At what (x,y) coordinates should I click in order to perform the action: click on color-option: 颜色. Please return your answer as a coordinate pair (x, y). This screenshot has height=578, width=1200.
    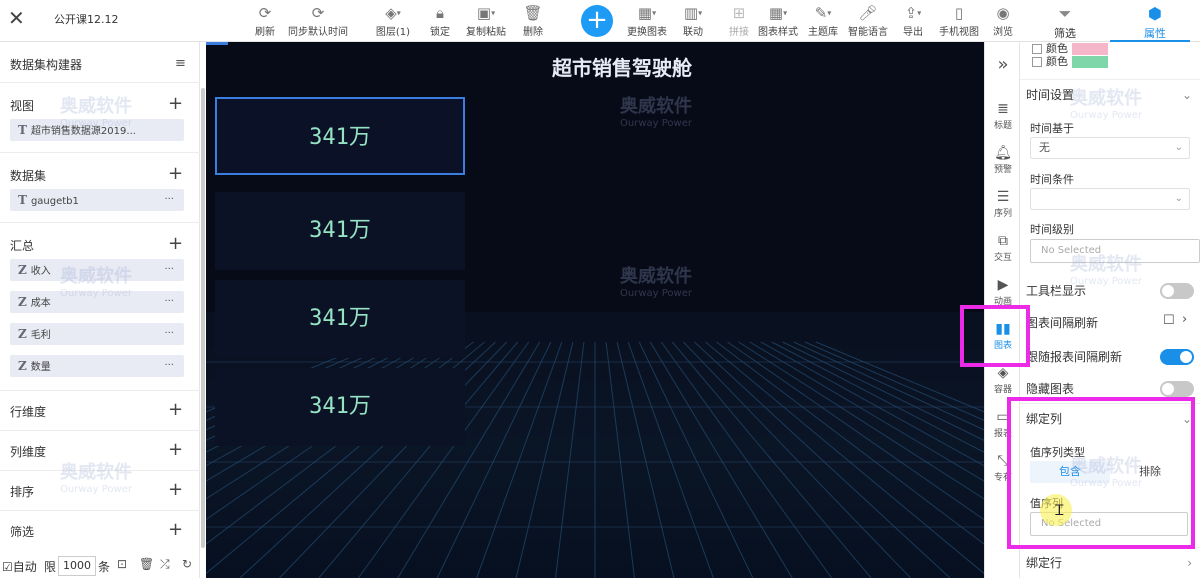
    Looking at the image, I should click on (1070, 61).